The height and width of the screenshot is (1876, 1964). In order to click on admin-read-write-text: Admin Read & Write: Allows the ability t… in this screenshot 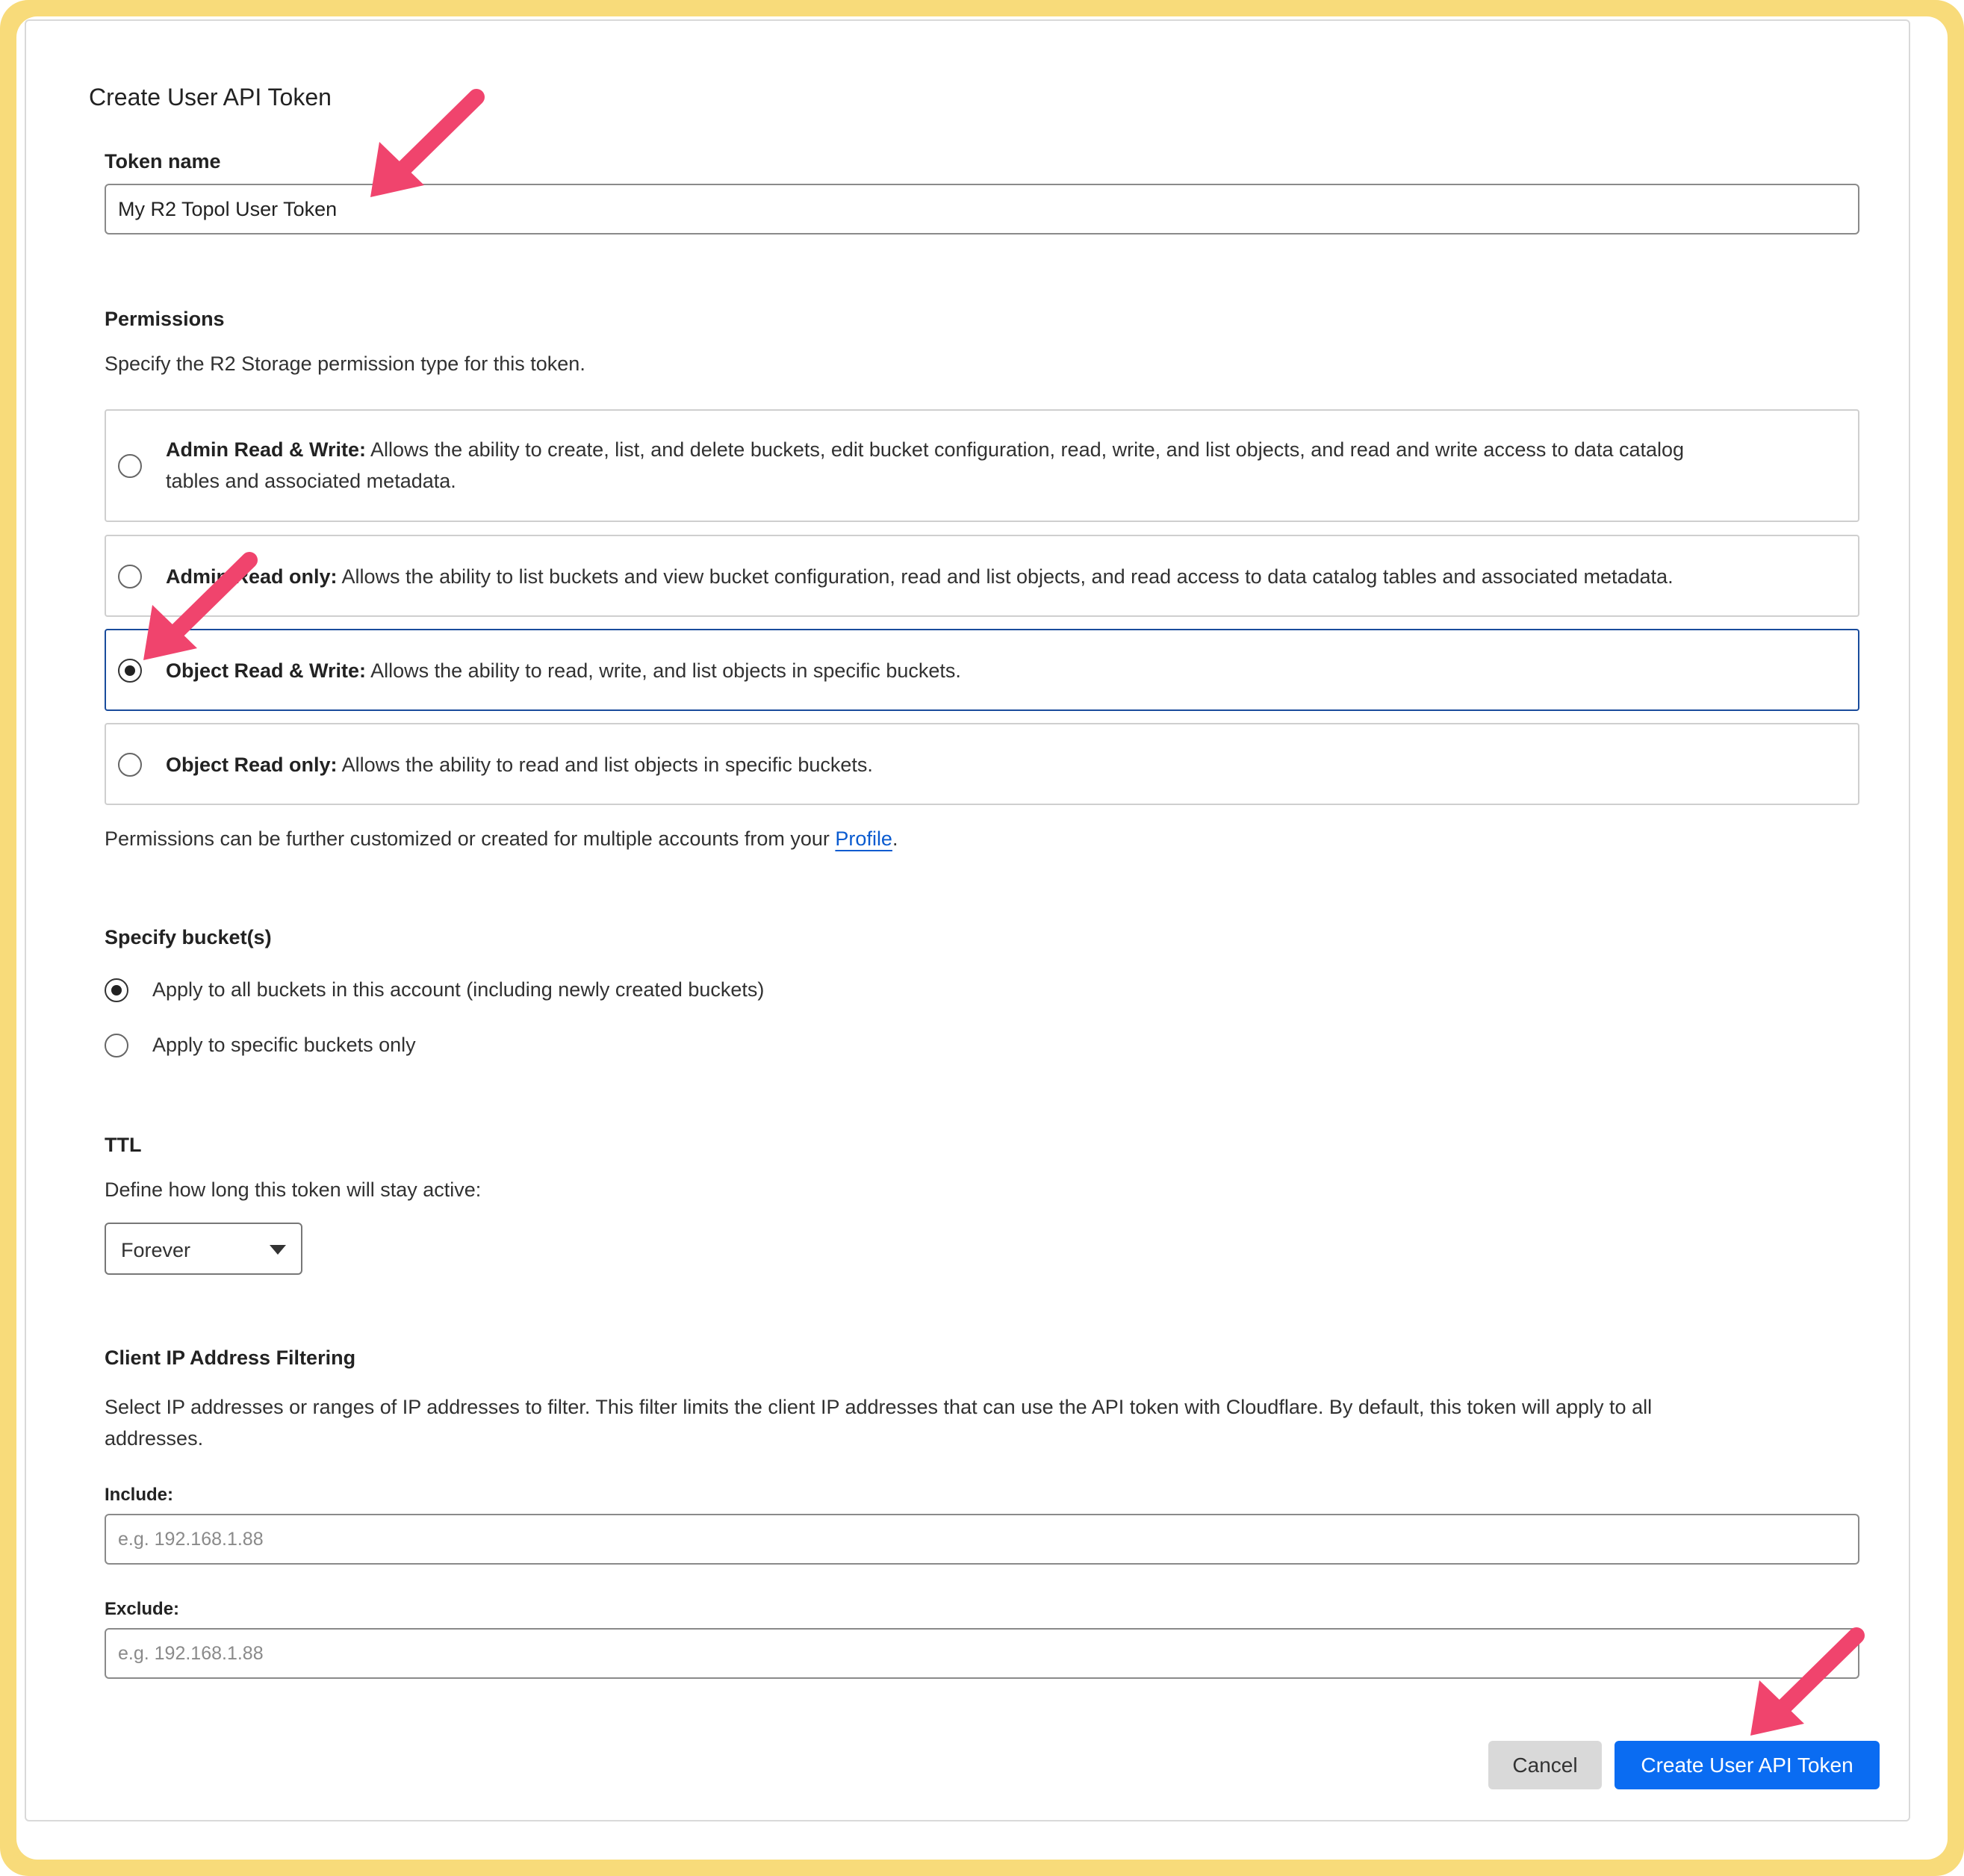, I will do `click(1006, 465)`.